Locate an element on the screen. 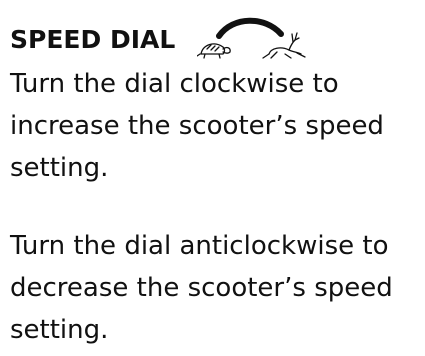 Image resolution: width=425 pixels, height=356 pixels. clockwise-arc-icon is located at coordinates (250, 28).